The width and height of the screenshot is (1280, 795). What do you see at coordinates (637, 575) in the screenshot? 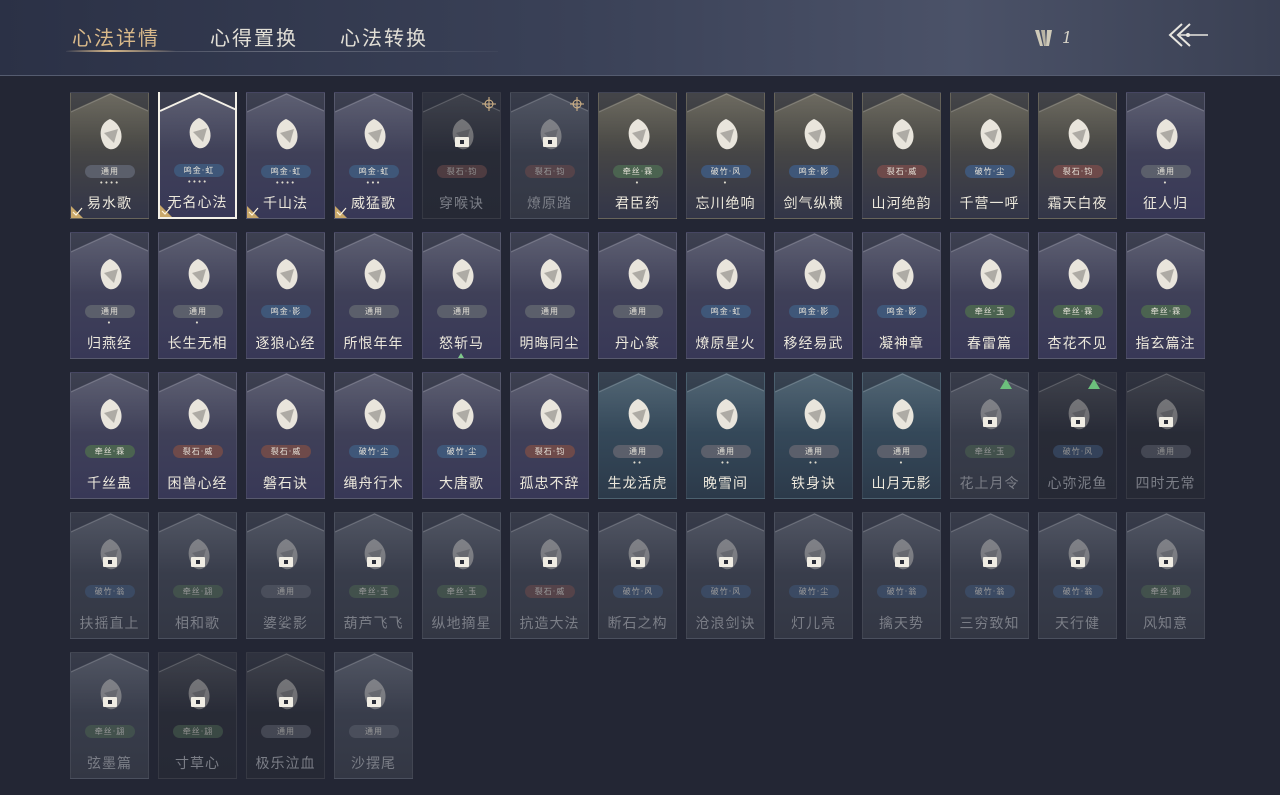
I see `heart-method-card: 破竹·风 断石之构` at bounding box center [637, 575].